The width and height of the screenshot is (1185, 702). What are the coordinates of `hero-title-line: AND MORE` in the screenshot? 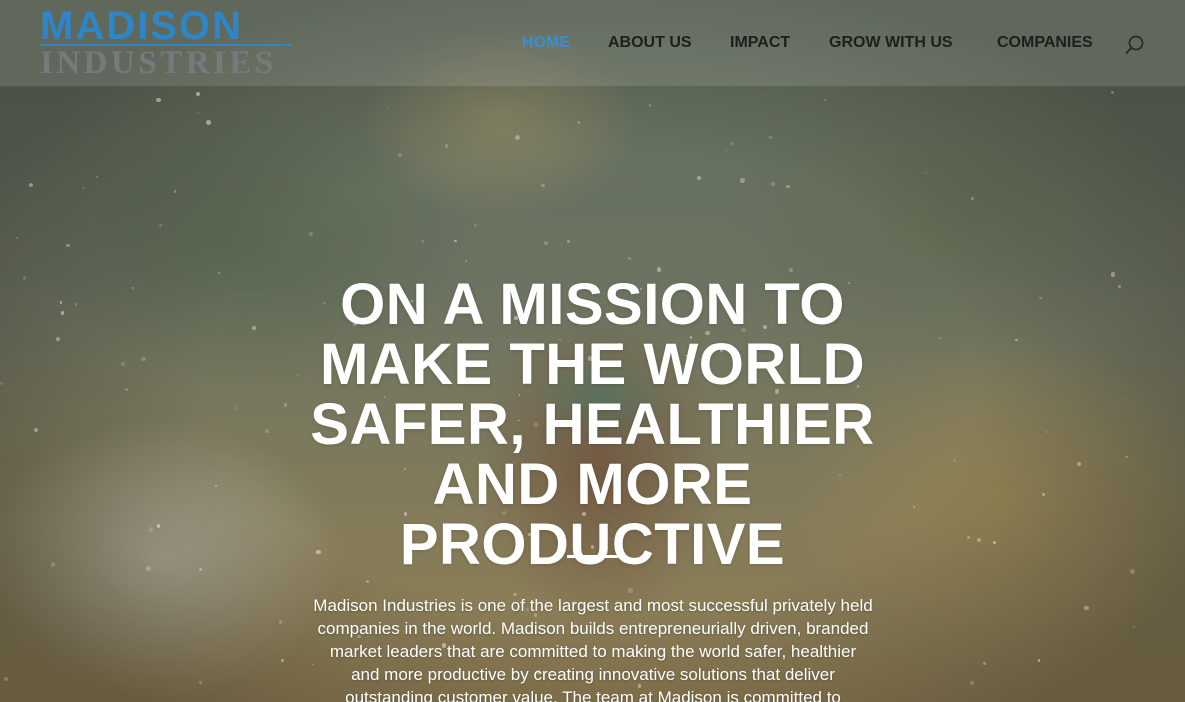 It's located at (592, 484).